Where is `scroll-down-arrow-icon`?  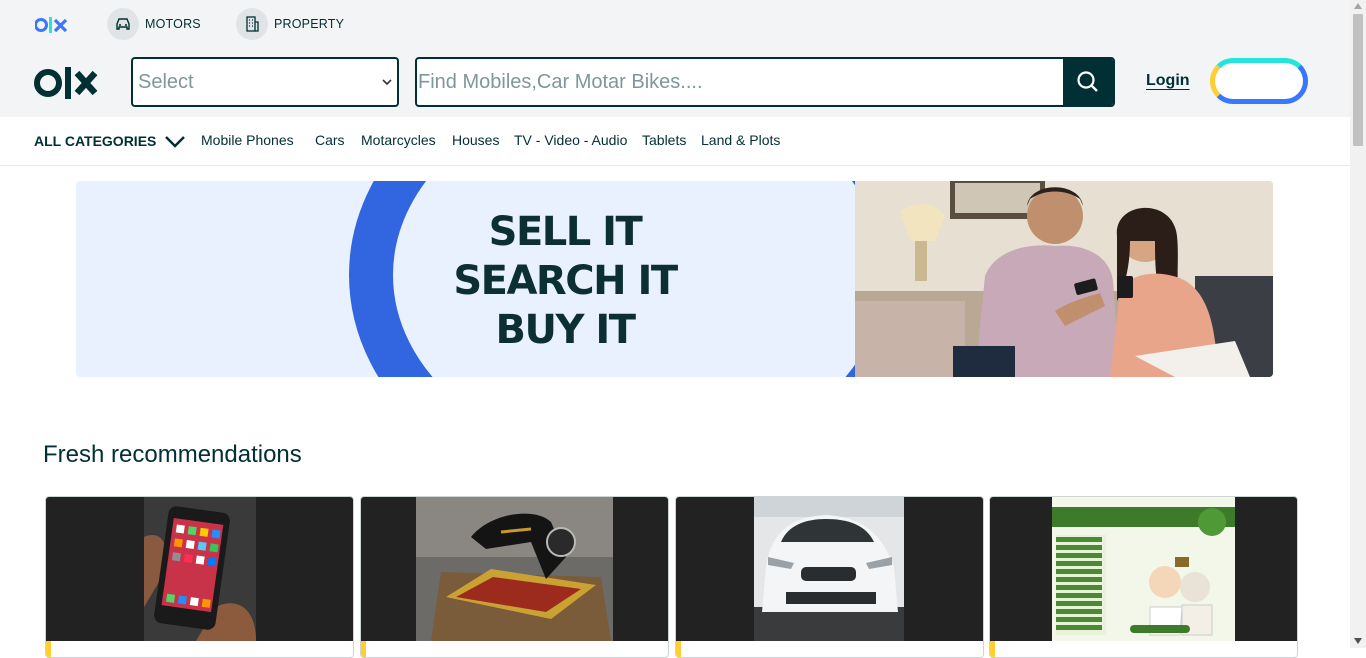
scroll-down-arrow-icon is located at coordinates (1358, 641).